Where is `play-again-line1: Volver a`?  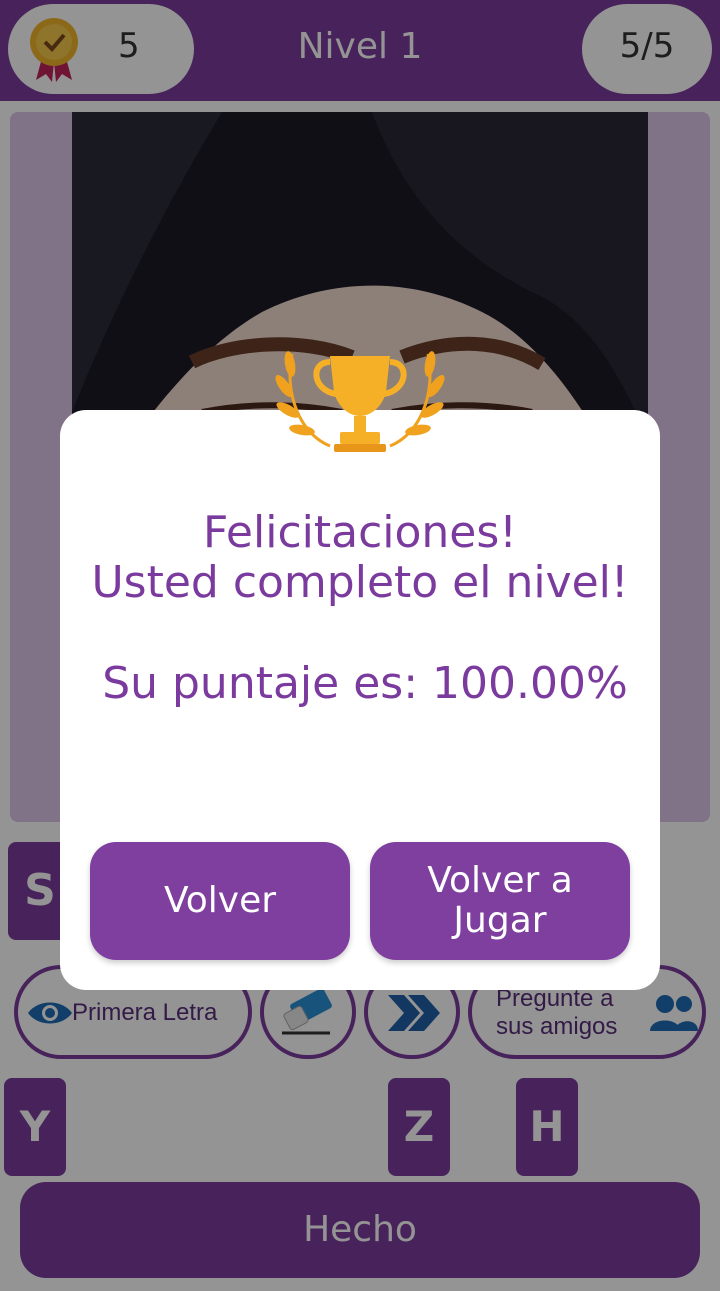 play-again-line1: Volver a is located at coordinates (500, 880).